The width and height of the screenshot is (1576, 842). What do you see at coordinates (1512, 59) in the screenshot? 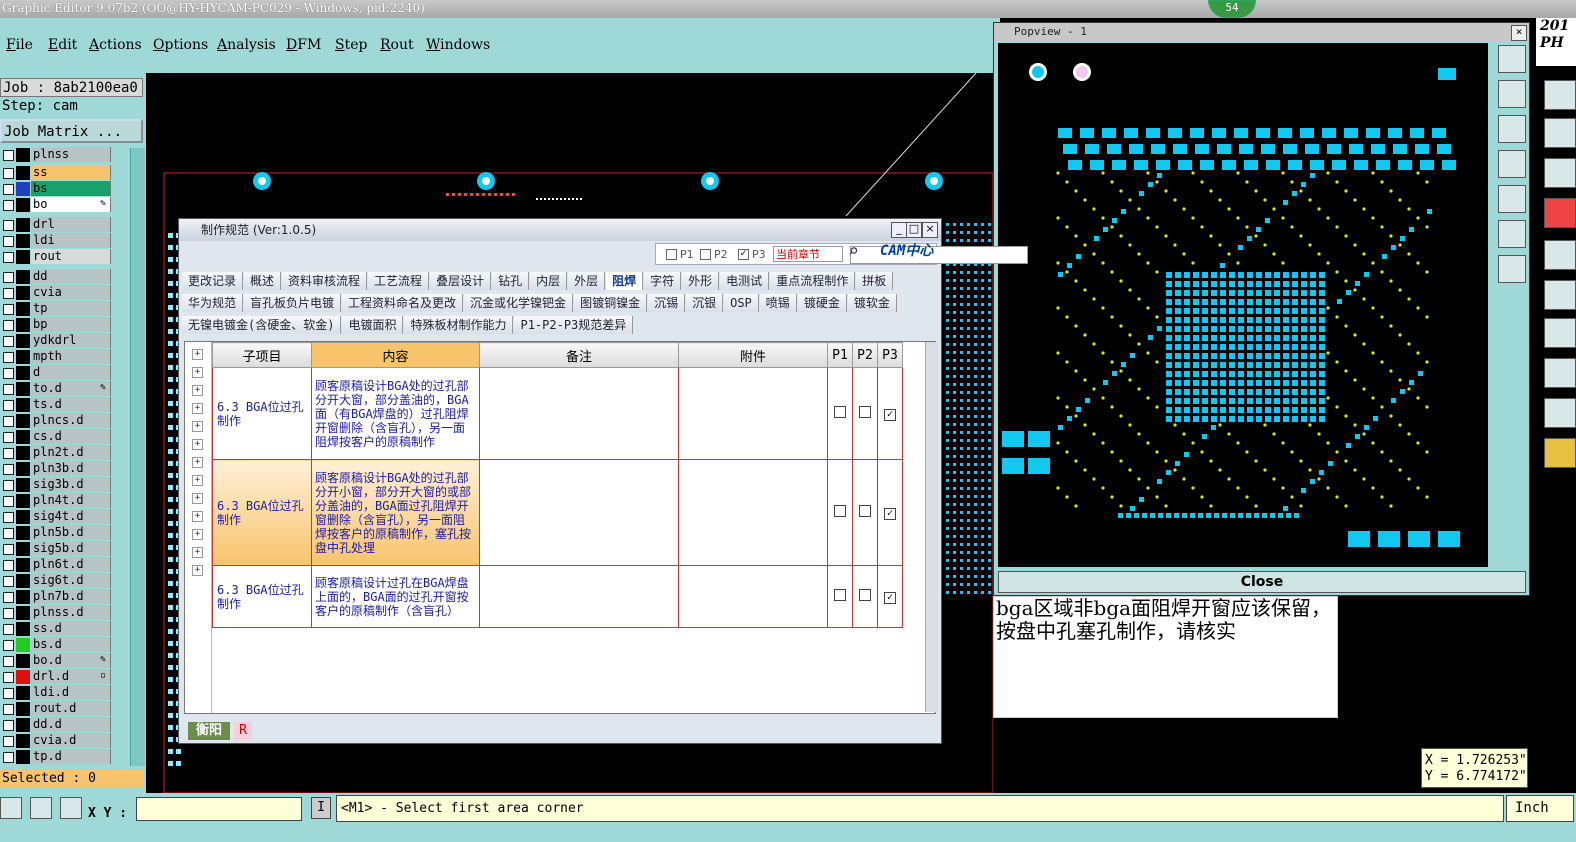
I see `pv-fit-icon` at bounding box center [1512, 59].